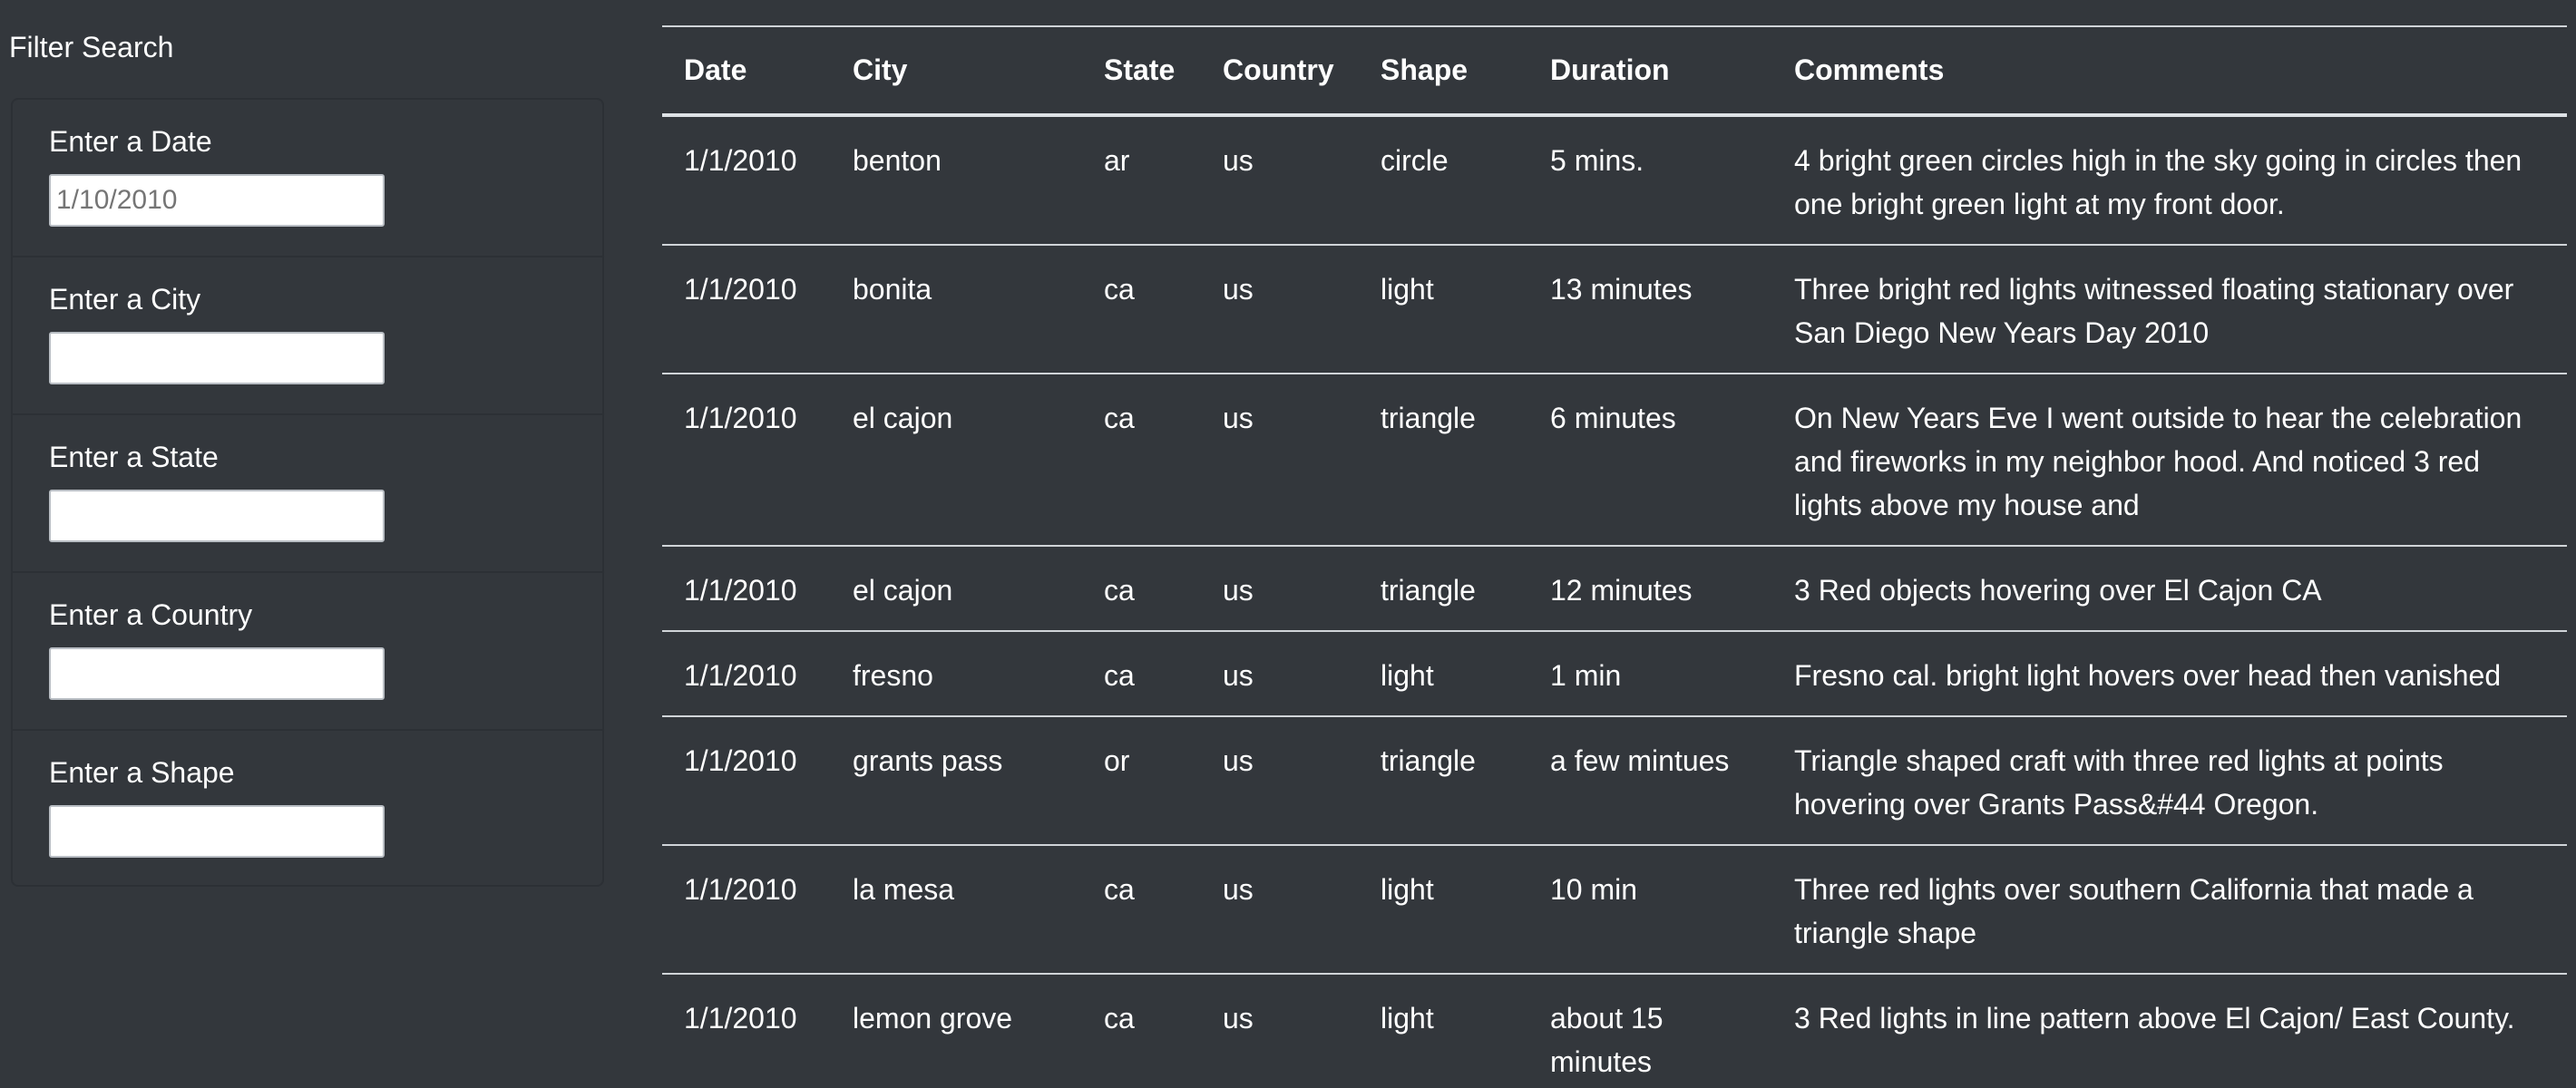 The image size is (2576, 1088). What do you see at coordinates (217, 358) in the screenshot?
I see `city-input` at bounding box center [217, 358].